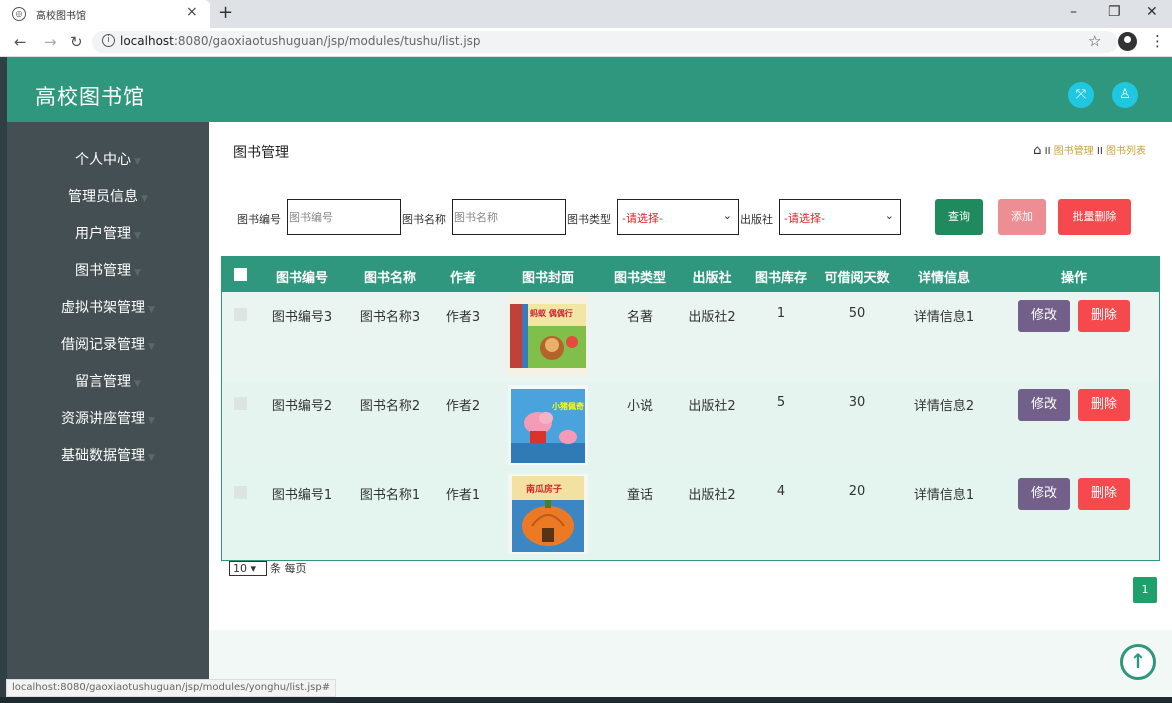 Image resolution: width=1172 pixels, height=703 pixels. I want to click on cell-author: 作者1, so click(463, 495).